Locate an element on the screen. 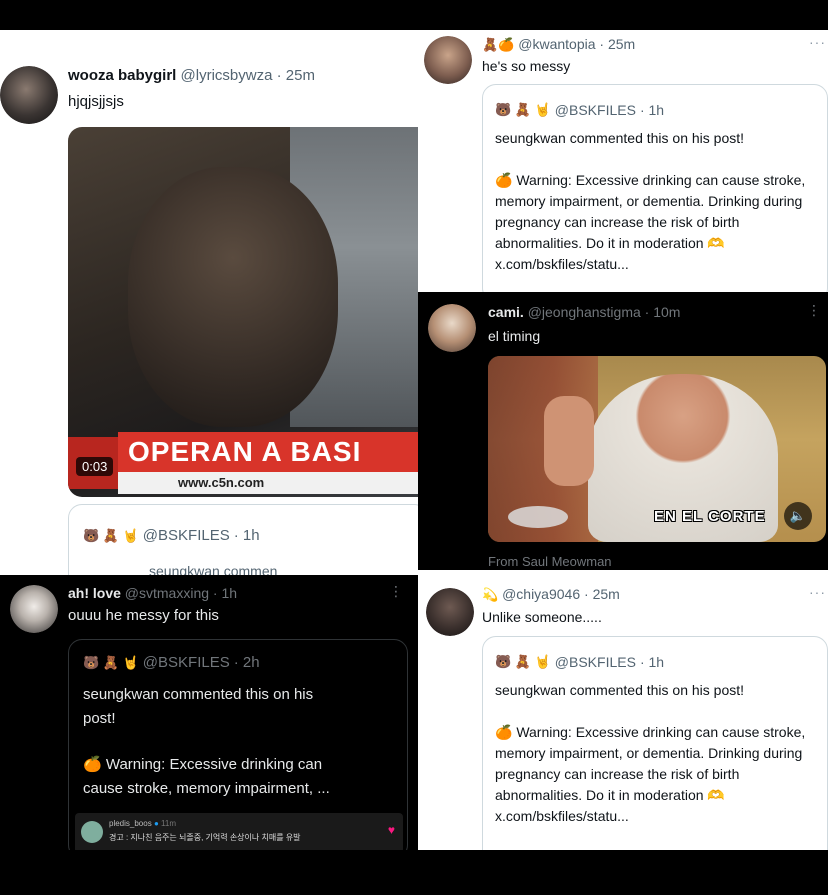  news-caption: OPERAN A BASI is located at coordinates (268, 452).